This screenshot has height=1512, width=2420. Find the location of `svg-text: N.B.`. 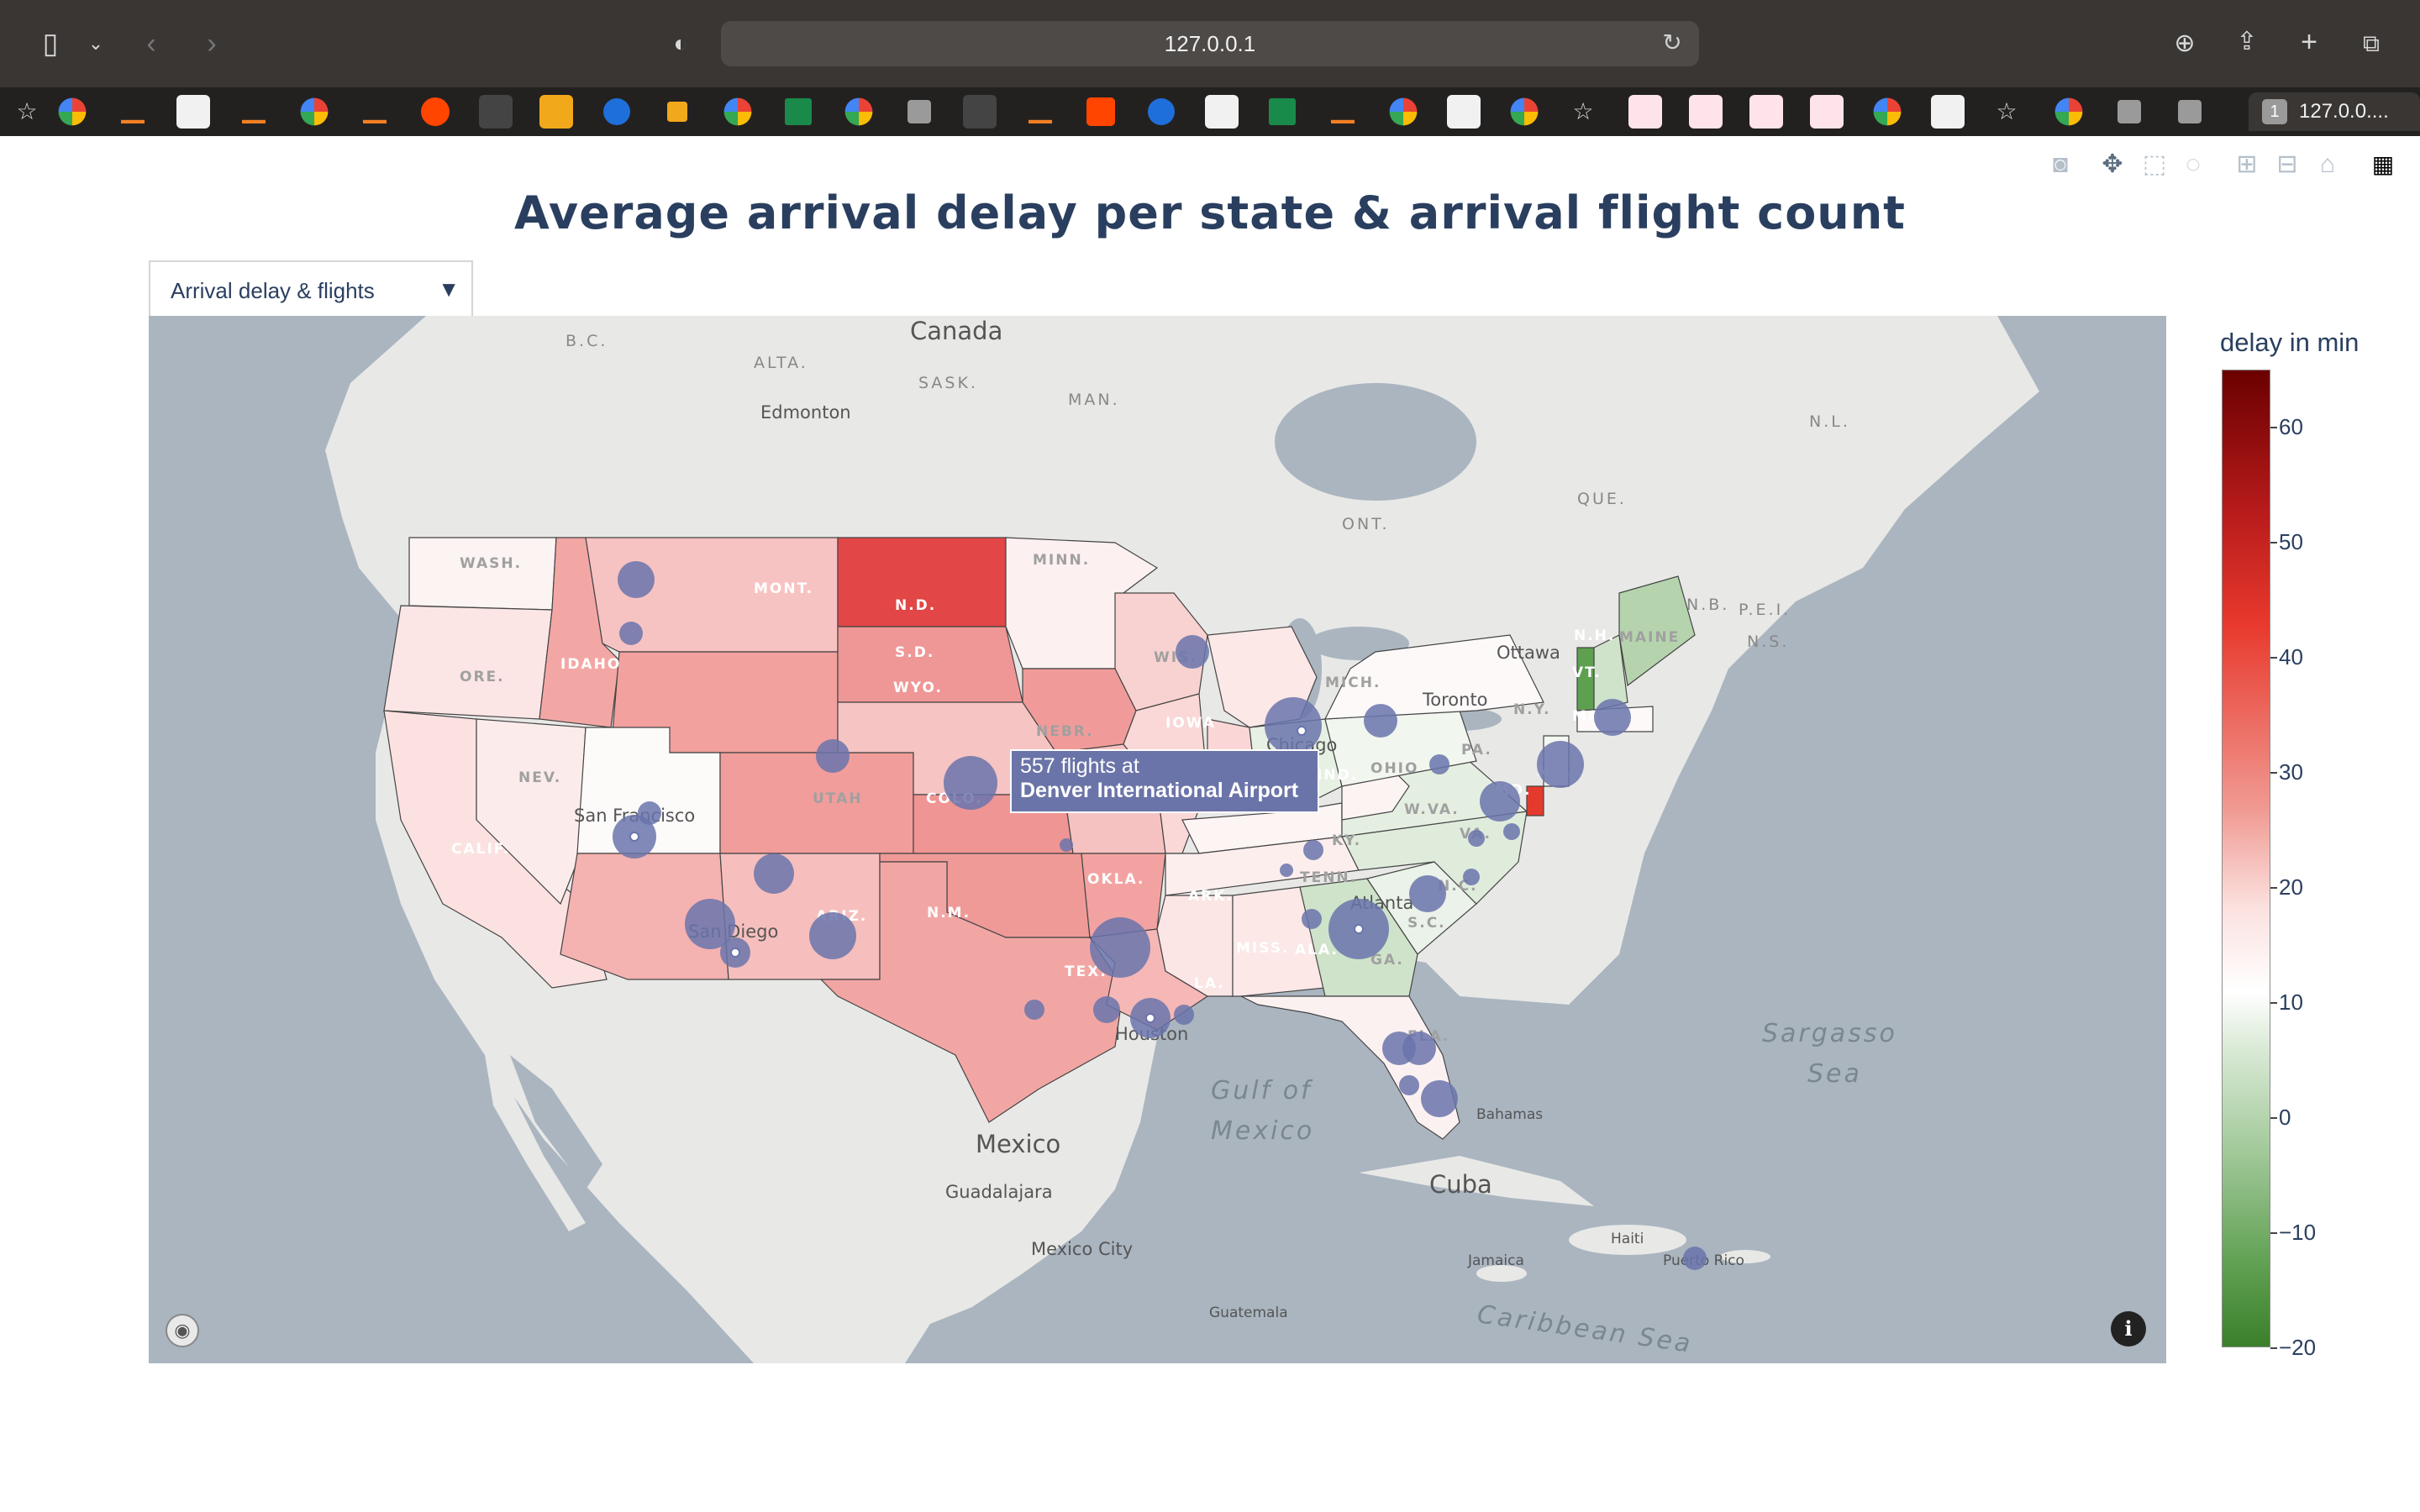

svg-text: N.B. is located at coordinates (1708, 605).